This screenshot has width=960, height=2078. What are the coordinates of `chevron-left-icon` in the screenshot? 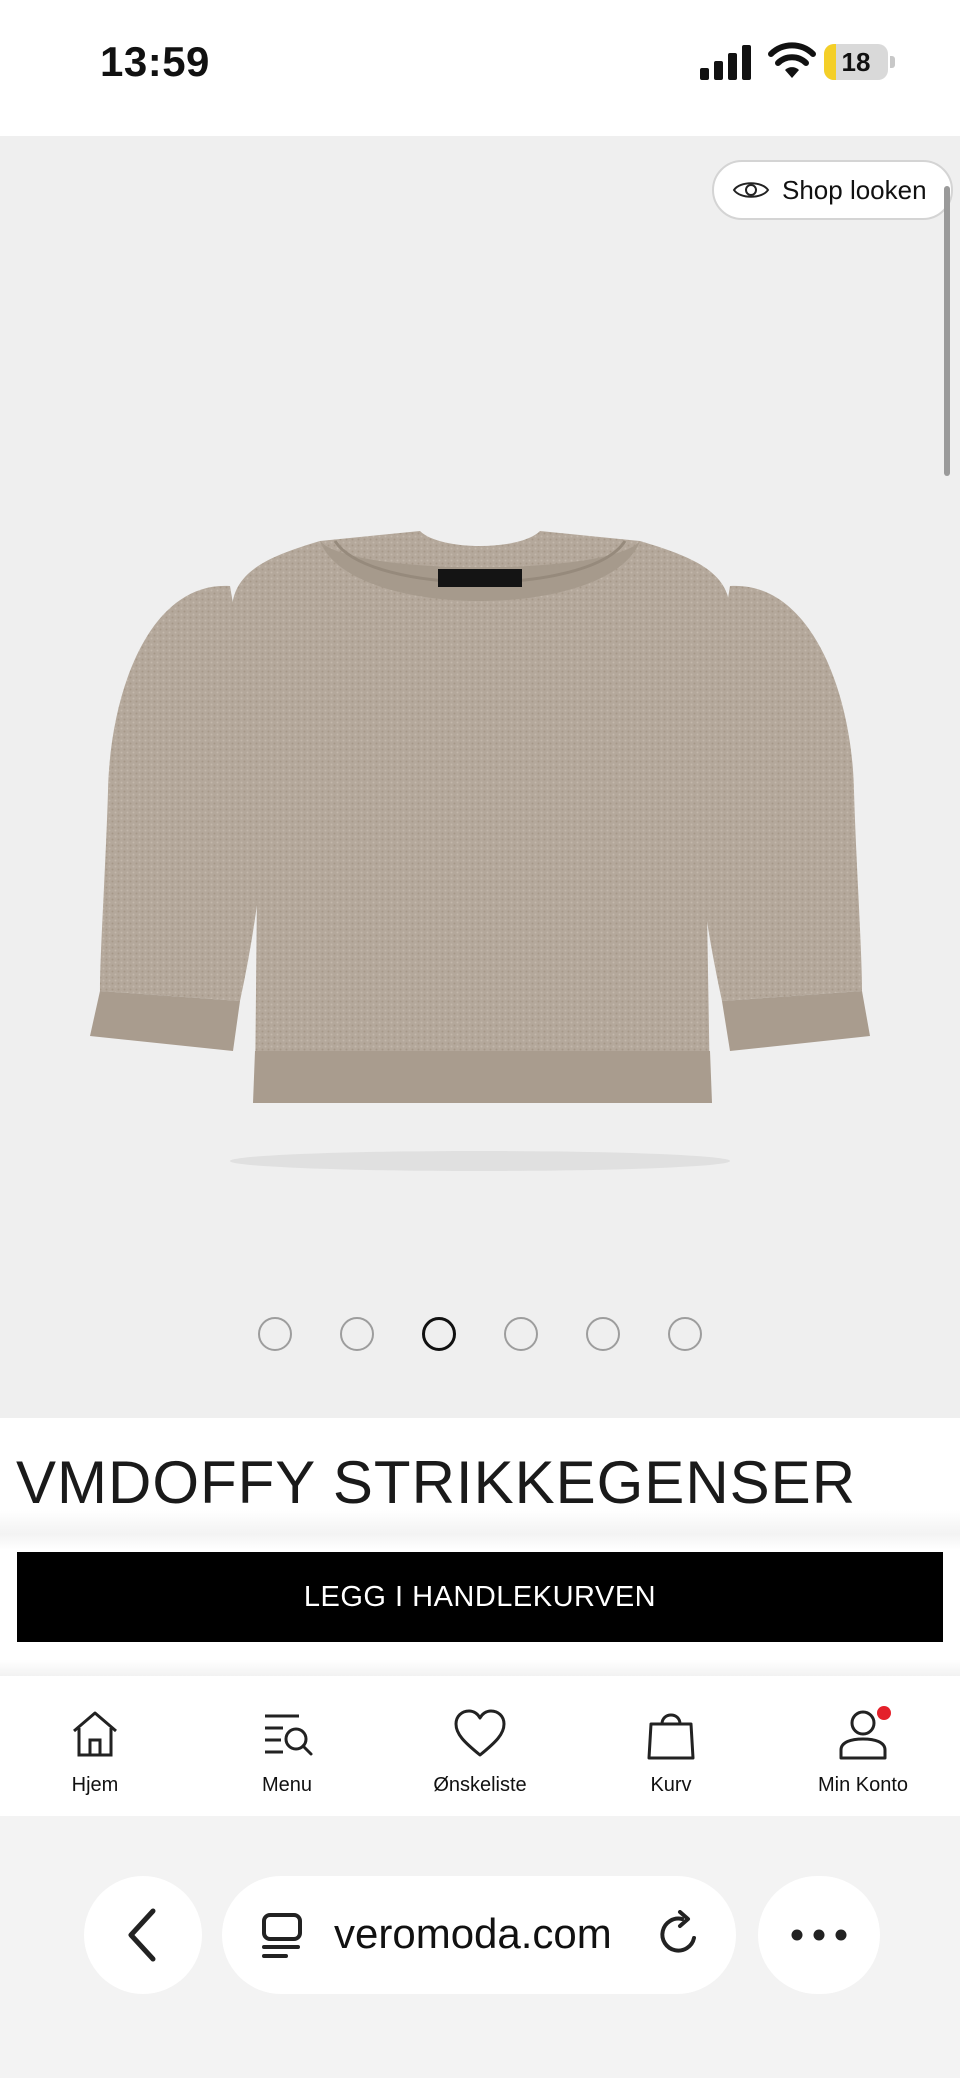 It's located at (142, 1935).